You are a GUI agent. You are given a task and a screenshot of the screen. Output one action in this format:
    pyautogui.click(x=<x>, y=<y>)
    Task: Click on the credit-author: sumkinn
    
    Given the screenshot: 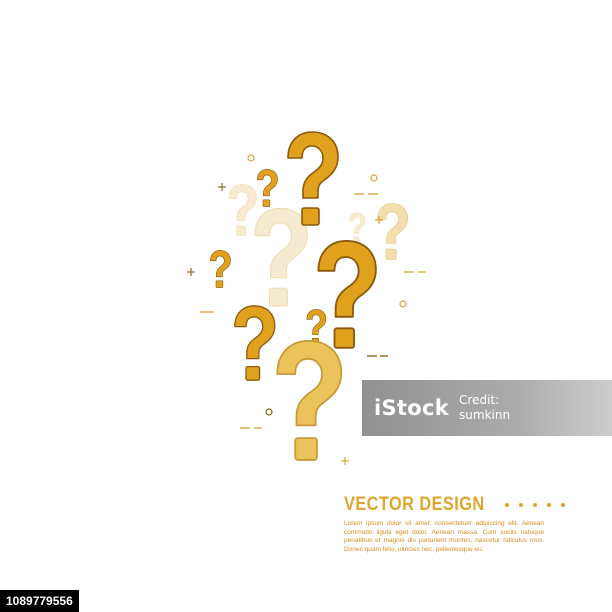 What is the action you would take?
    pyautogui.click(x=485, y=415)
    